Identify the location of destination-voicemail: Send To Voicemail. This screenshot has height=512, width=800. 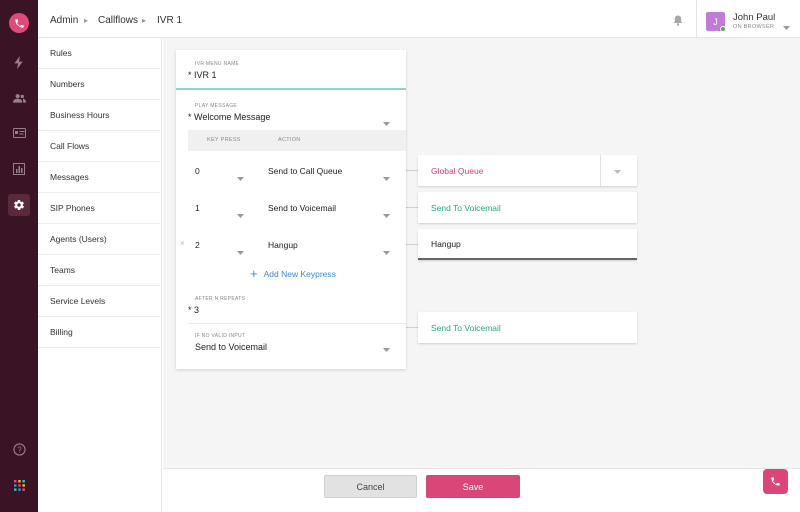
(527, 207).